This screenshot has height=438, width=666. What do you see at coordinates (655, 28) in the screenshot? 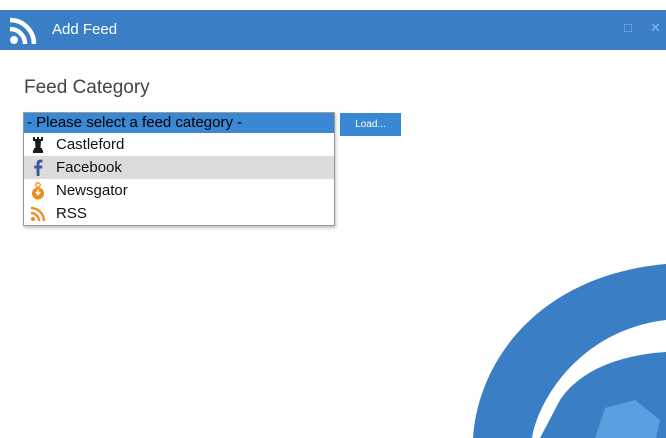
I see `close-button: ✕` at bounding box center [655, 28].